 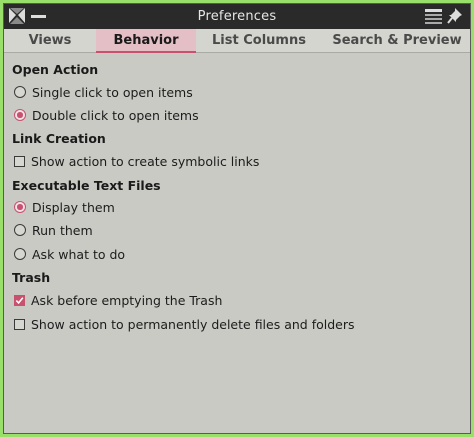 I want to click on checkmark-icon, so click(x=19, y=300).